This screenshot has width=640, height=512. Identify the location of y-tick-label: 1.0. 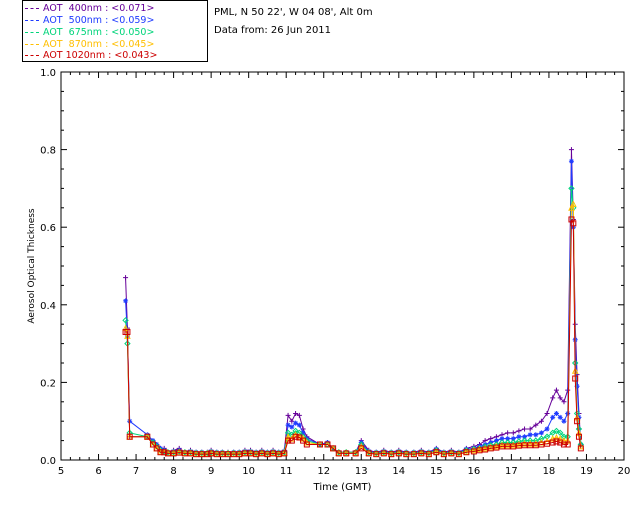
(48, 73).